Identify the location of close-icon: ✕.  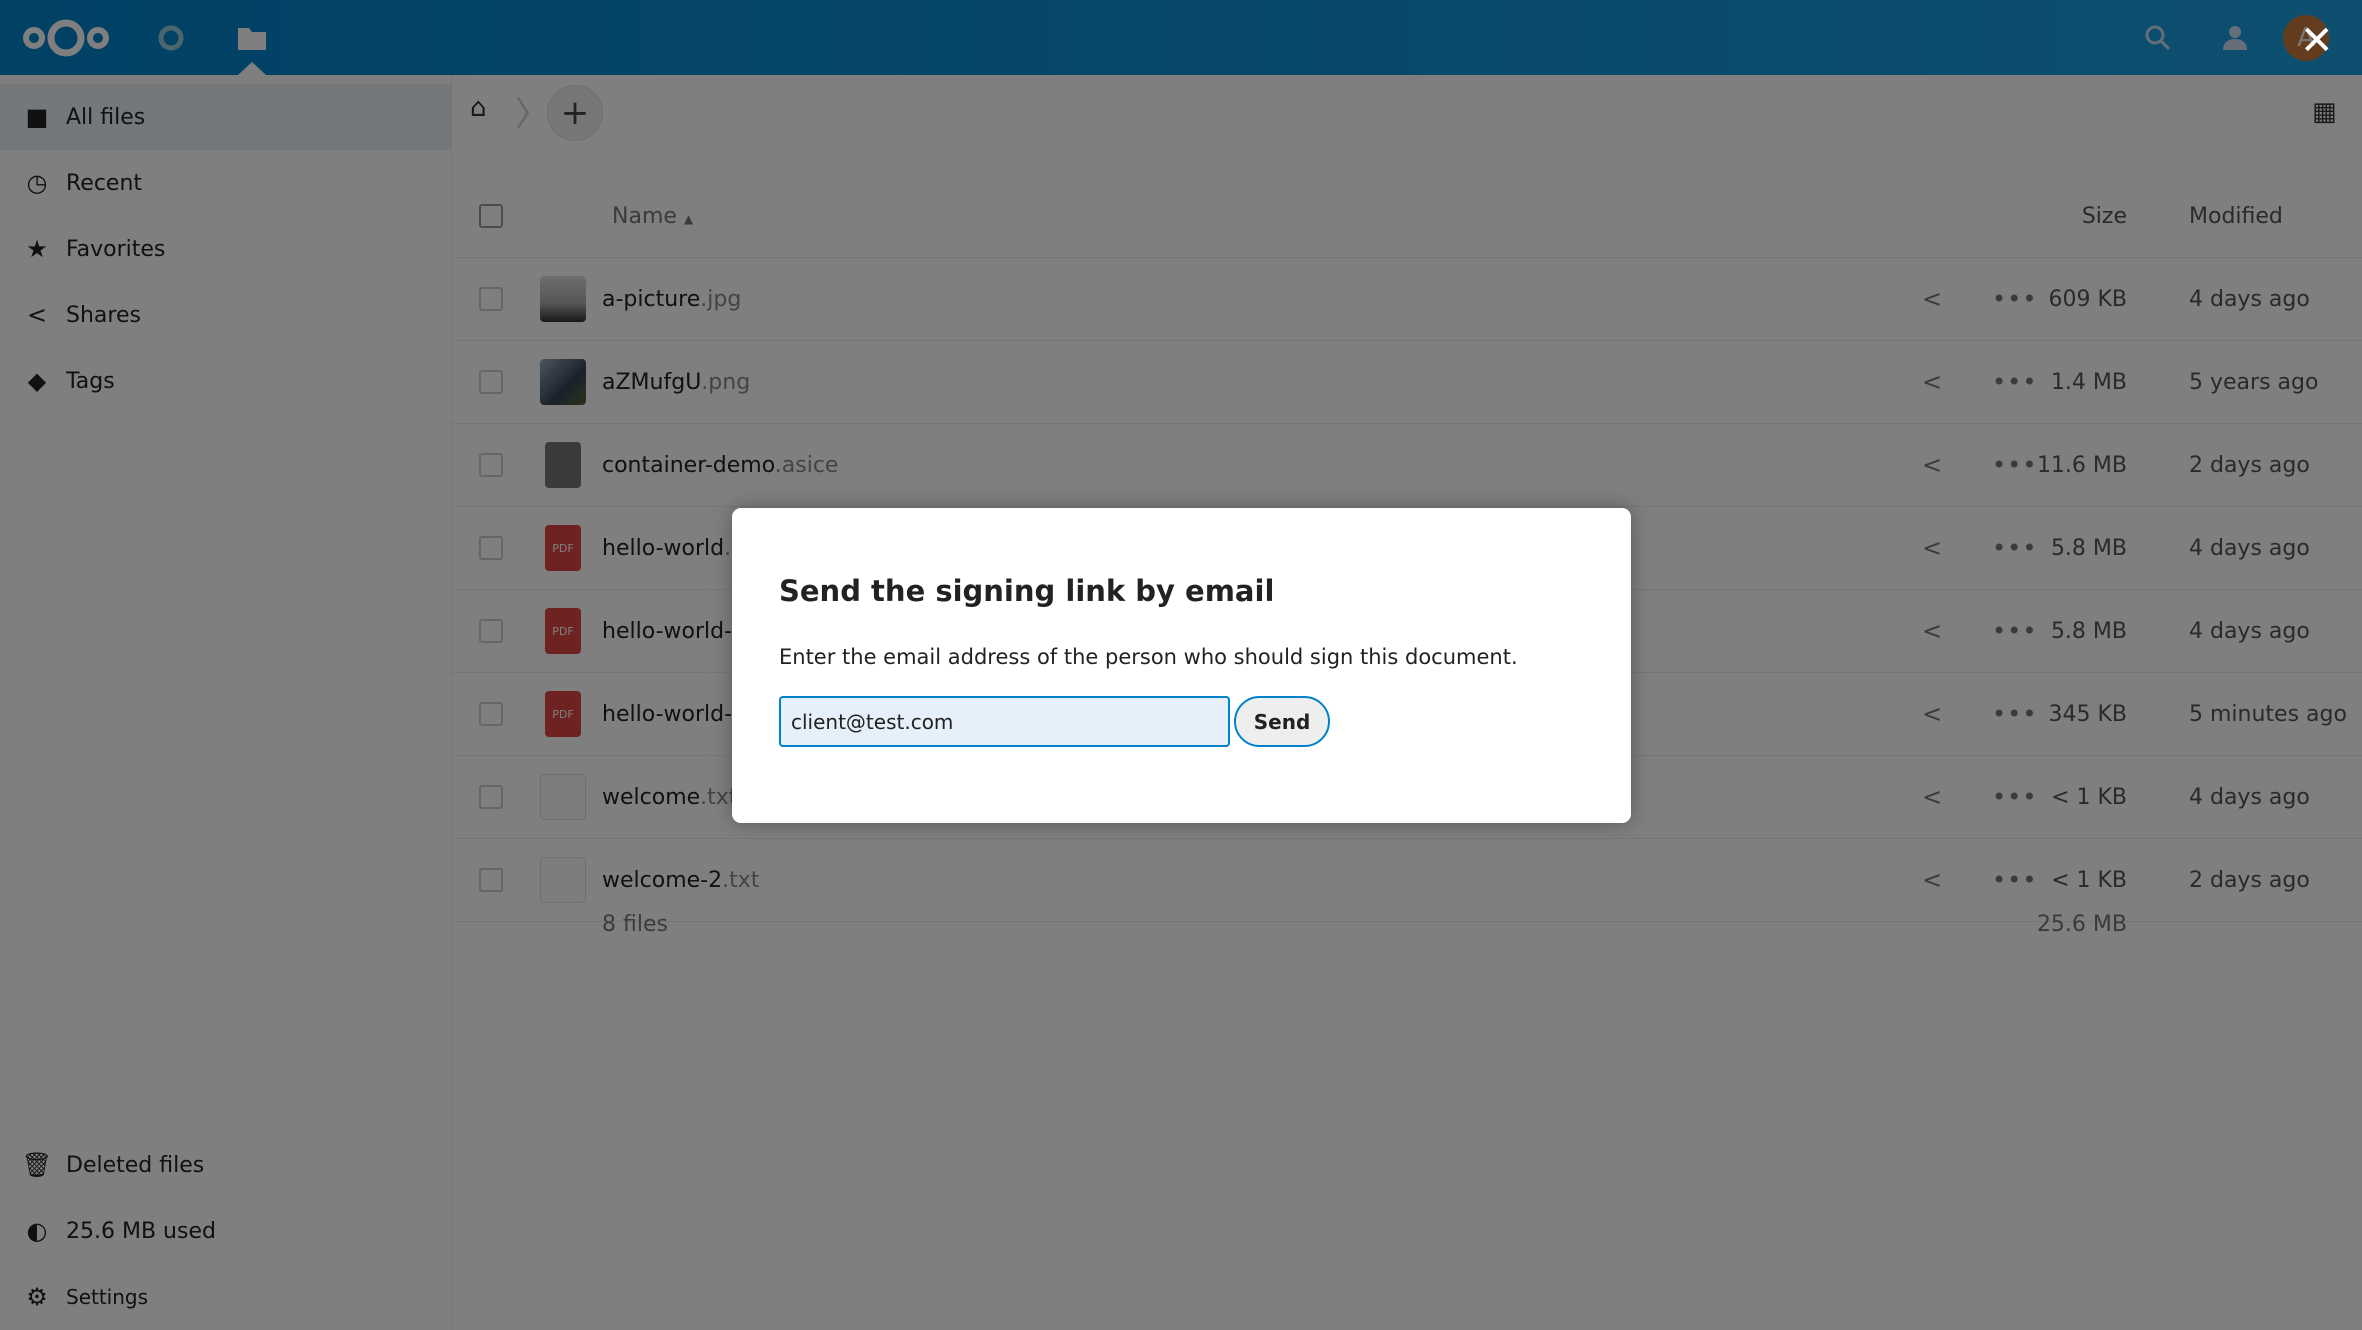
(2317, 41).